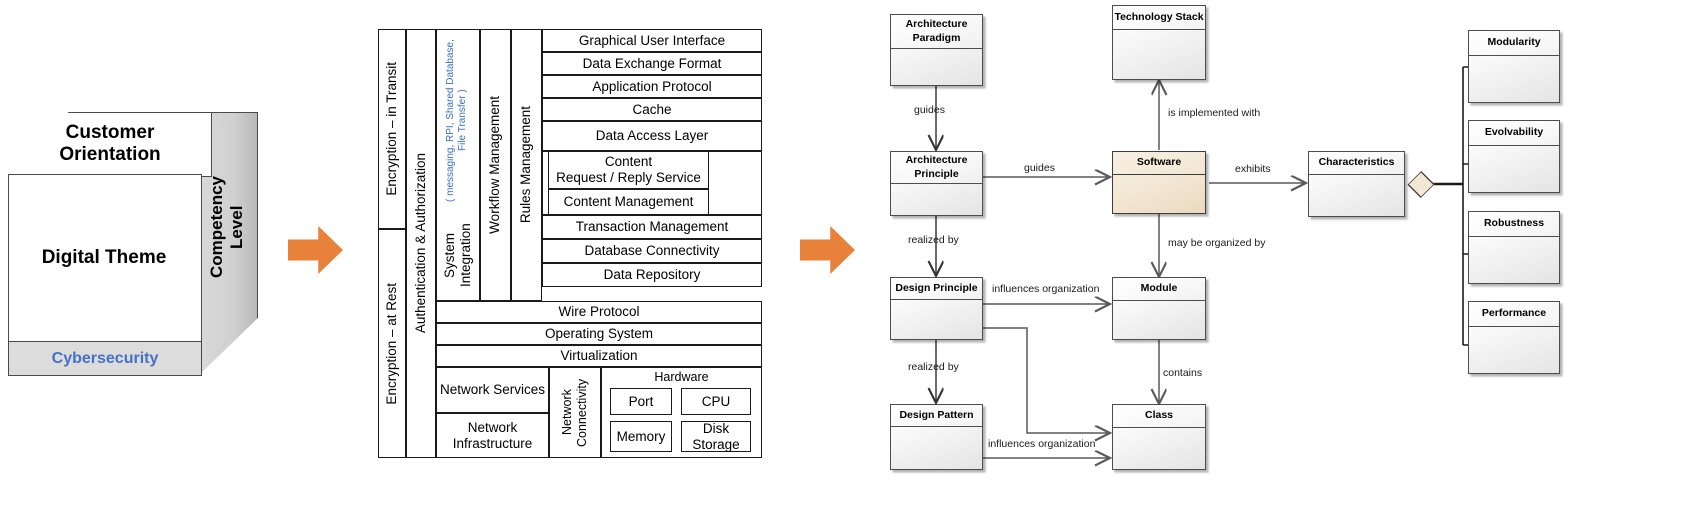 The height and width of the screenshot is (528, 1701). I want to click on uml-class-robustness: Robustness, so click(1514, 247).